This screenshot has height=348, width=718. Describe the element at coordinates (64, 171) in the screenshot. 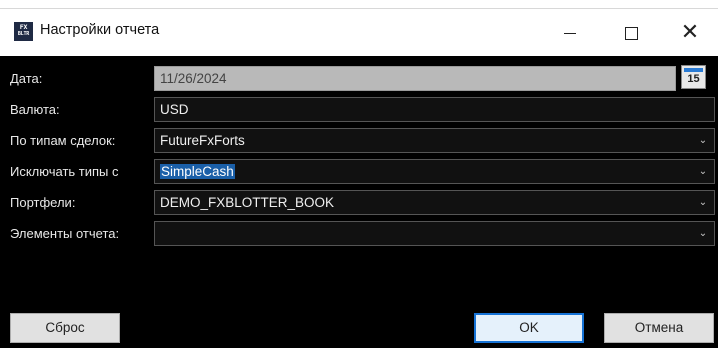

I see `exclude-types-label: Исключать типы с` at that location.